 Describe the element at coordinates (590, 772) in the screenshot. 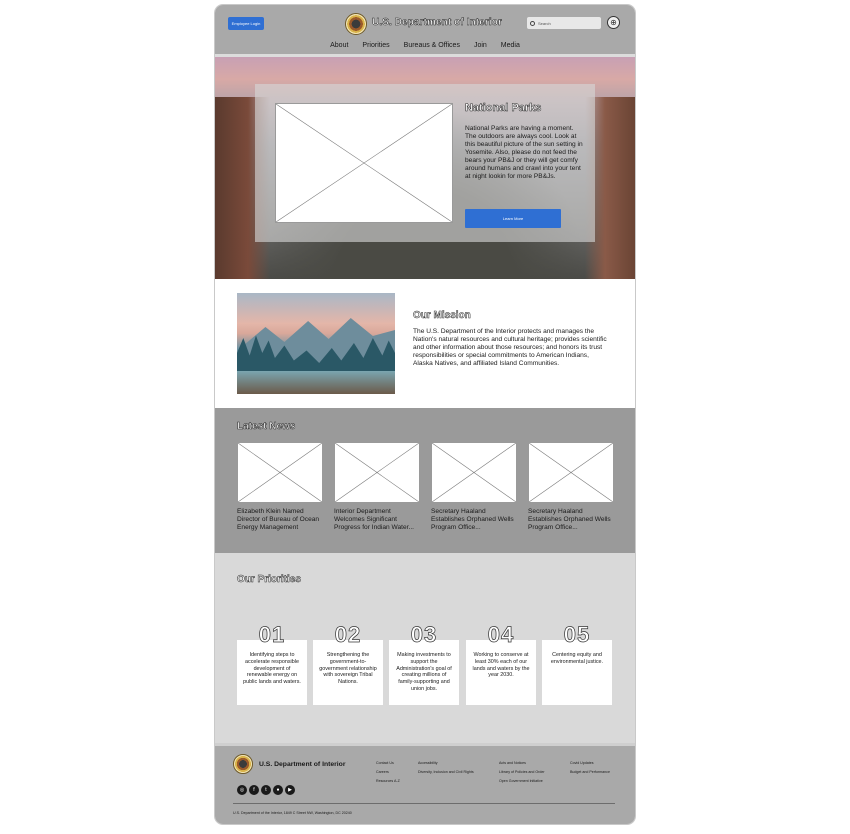

I see `footer-link-budget: Budget and Performance` at that location.